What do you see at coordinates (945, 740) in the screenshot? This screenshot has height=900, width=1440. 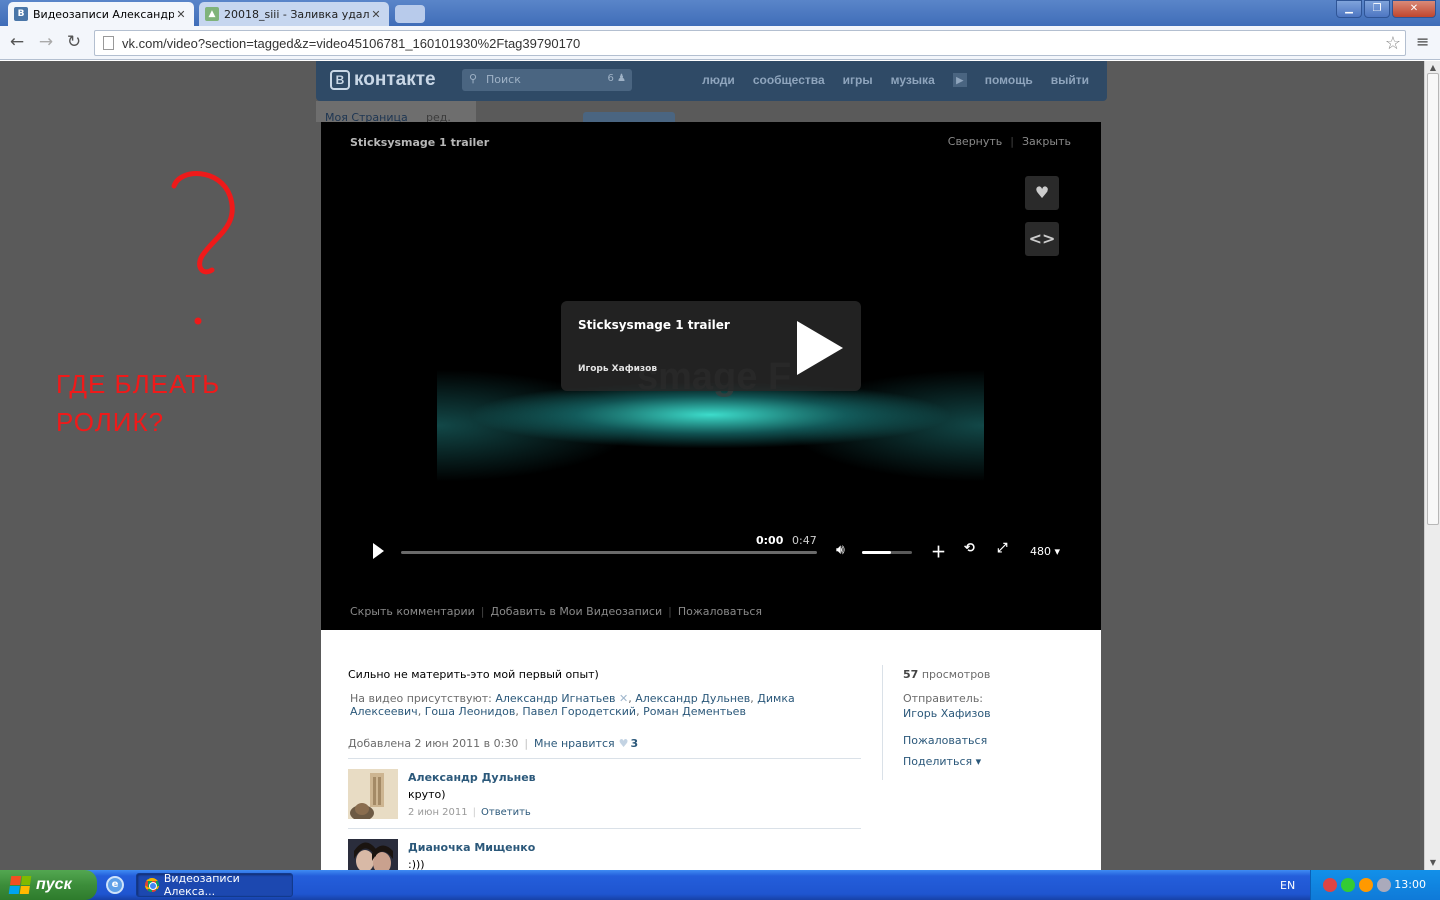 I see `report-link: Пожаловаться` at bounding box center [945, 740].